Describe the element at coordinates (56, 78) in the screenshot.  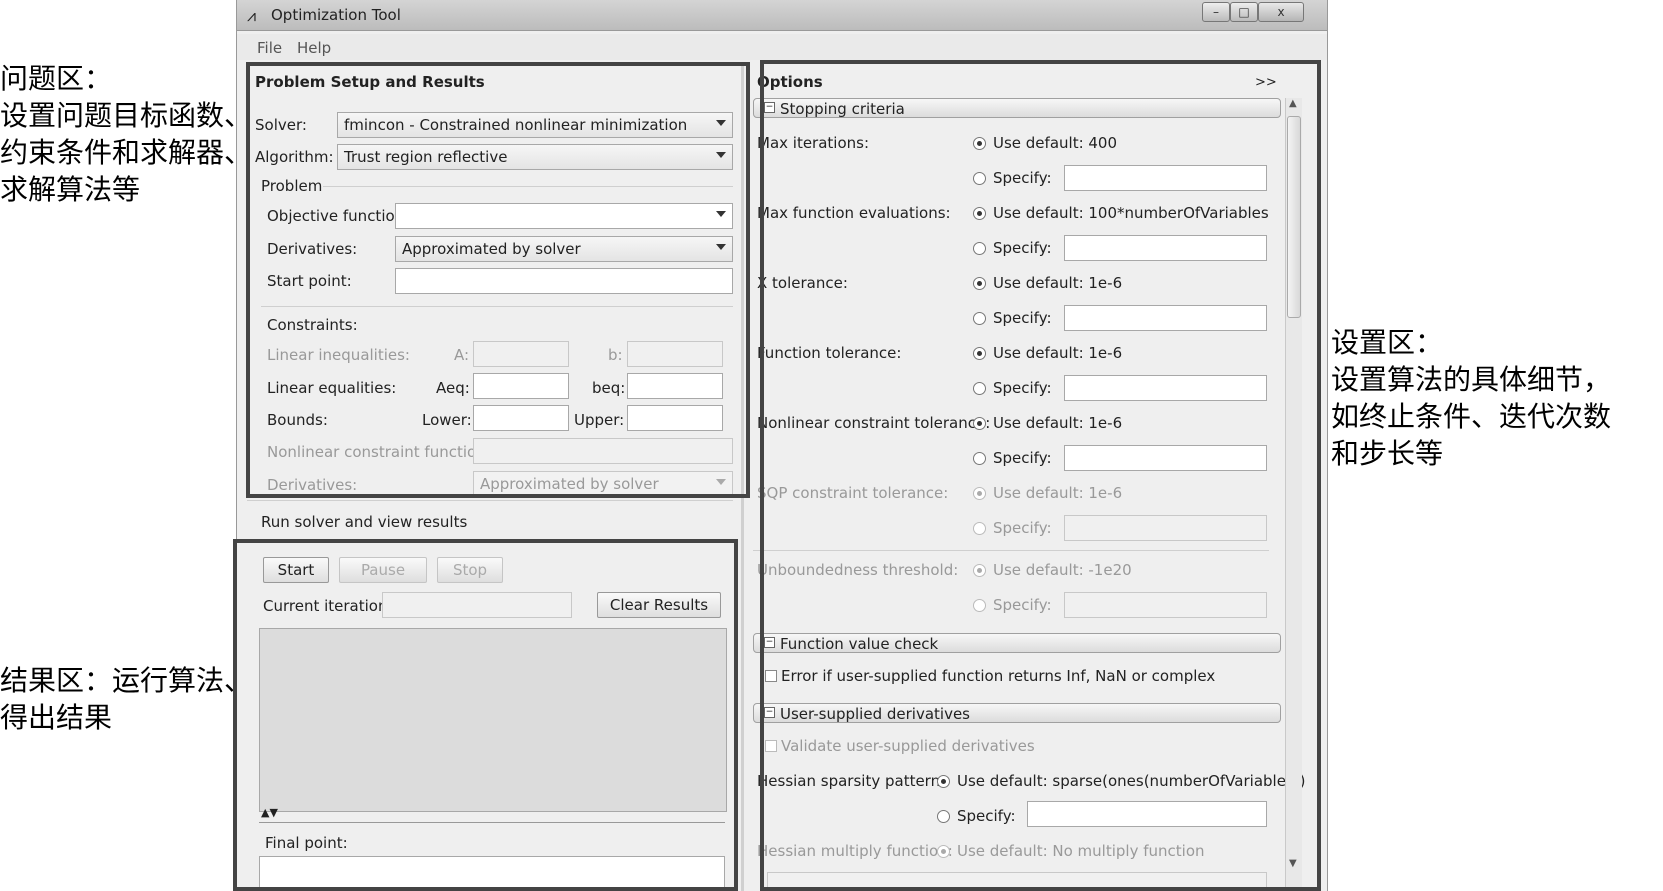
I see `annotation-line: 问题区：` at that location.